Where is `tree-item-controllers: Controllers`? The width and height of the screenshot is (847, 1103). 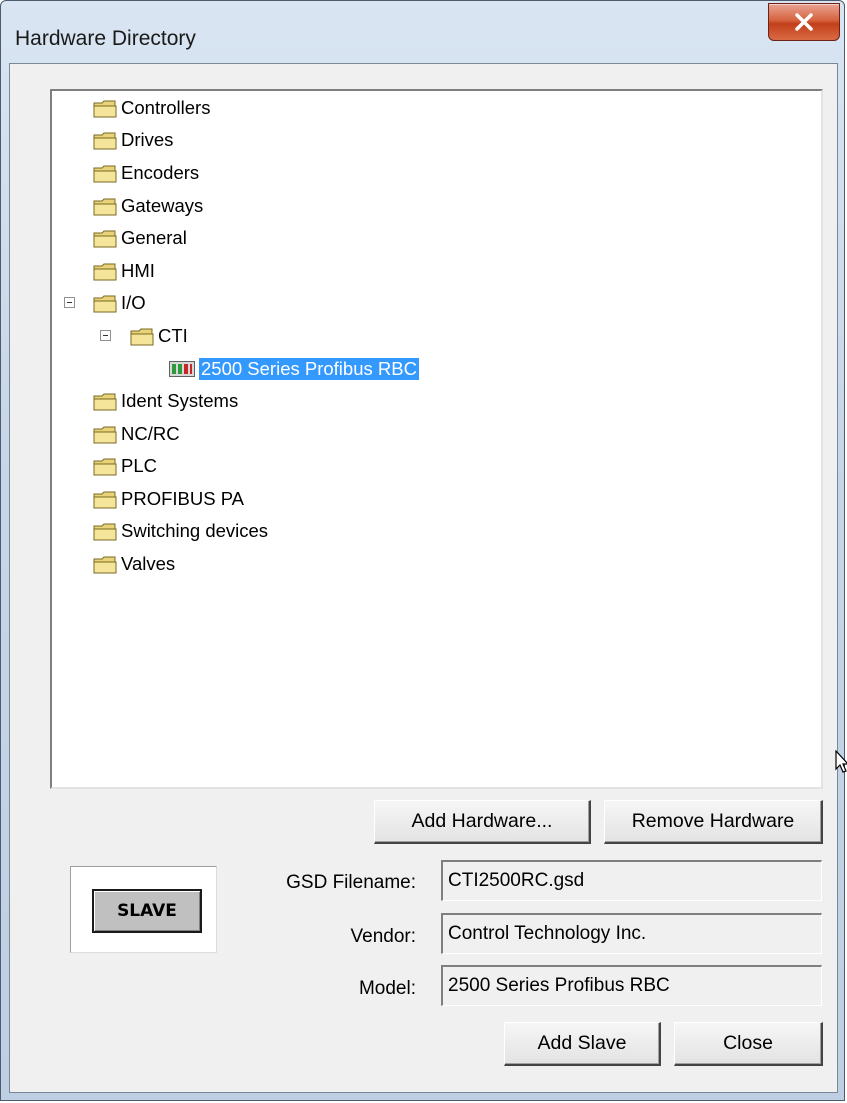
tree-item-controllers: Controllers is located at coordinates (151, 108).